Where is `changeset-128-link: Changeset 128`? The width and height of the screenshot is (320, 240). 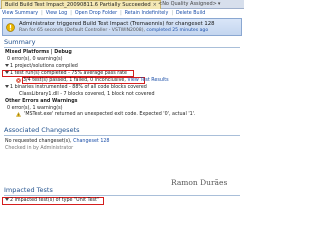
changeset-128-link: Changeset 128 is located at coordinates (91, 141).